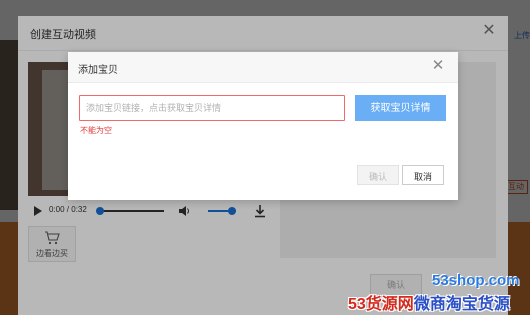  Describe the element at coordinates (476, 280) in the screenshot. I see `watermark-url: 53shop.com` at that location.